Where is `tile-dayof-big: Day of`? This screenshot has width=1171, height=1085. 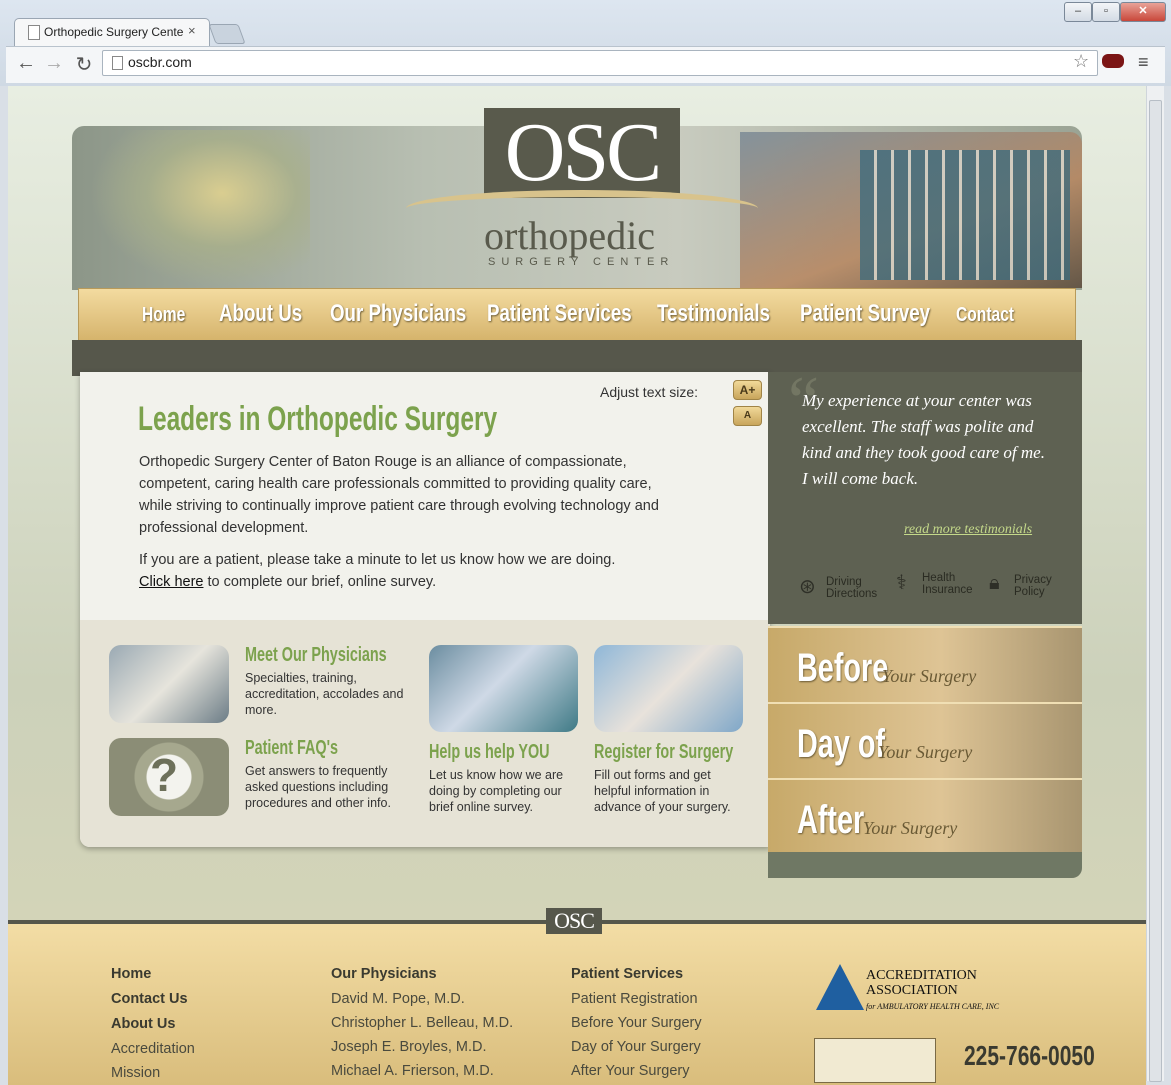 tile-dayof-big: Day of is located at coordinates (841, 744).